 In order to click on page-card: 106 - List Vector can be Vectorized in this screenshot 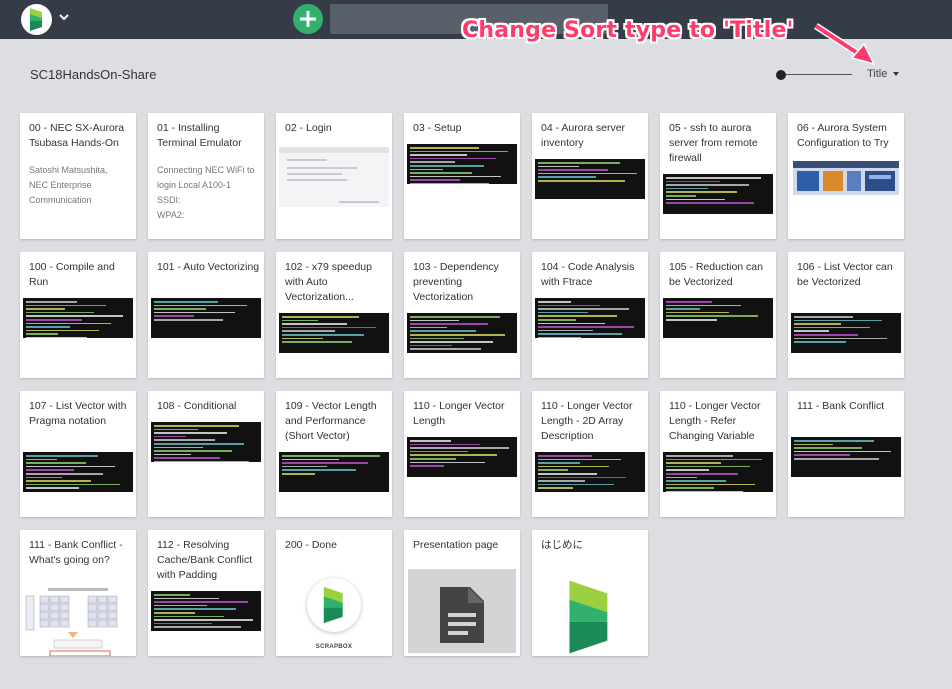, I will do `click(846, 315)`.